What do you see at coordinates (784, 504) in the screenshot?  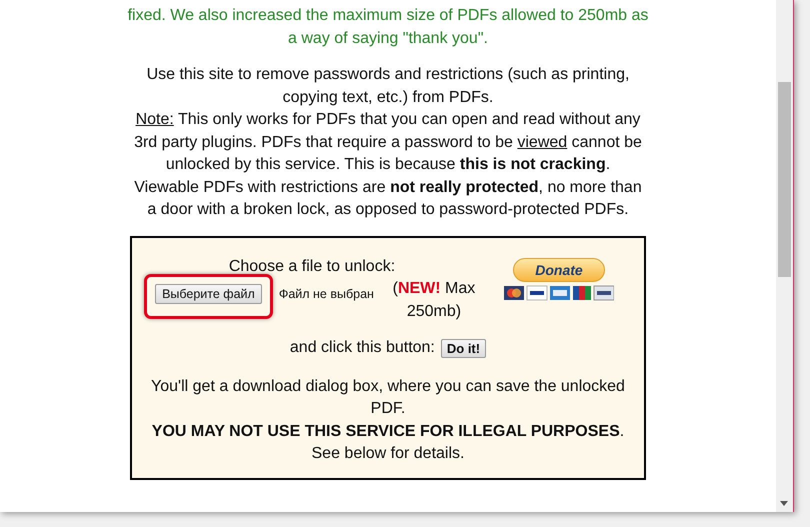 I see `scroll-down-icon` at bounding box center [784, 504].